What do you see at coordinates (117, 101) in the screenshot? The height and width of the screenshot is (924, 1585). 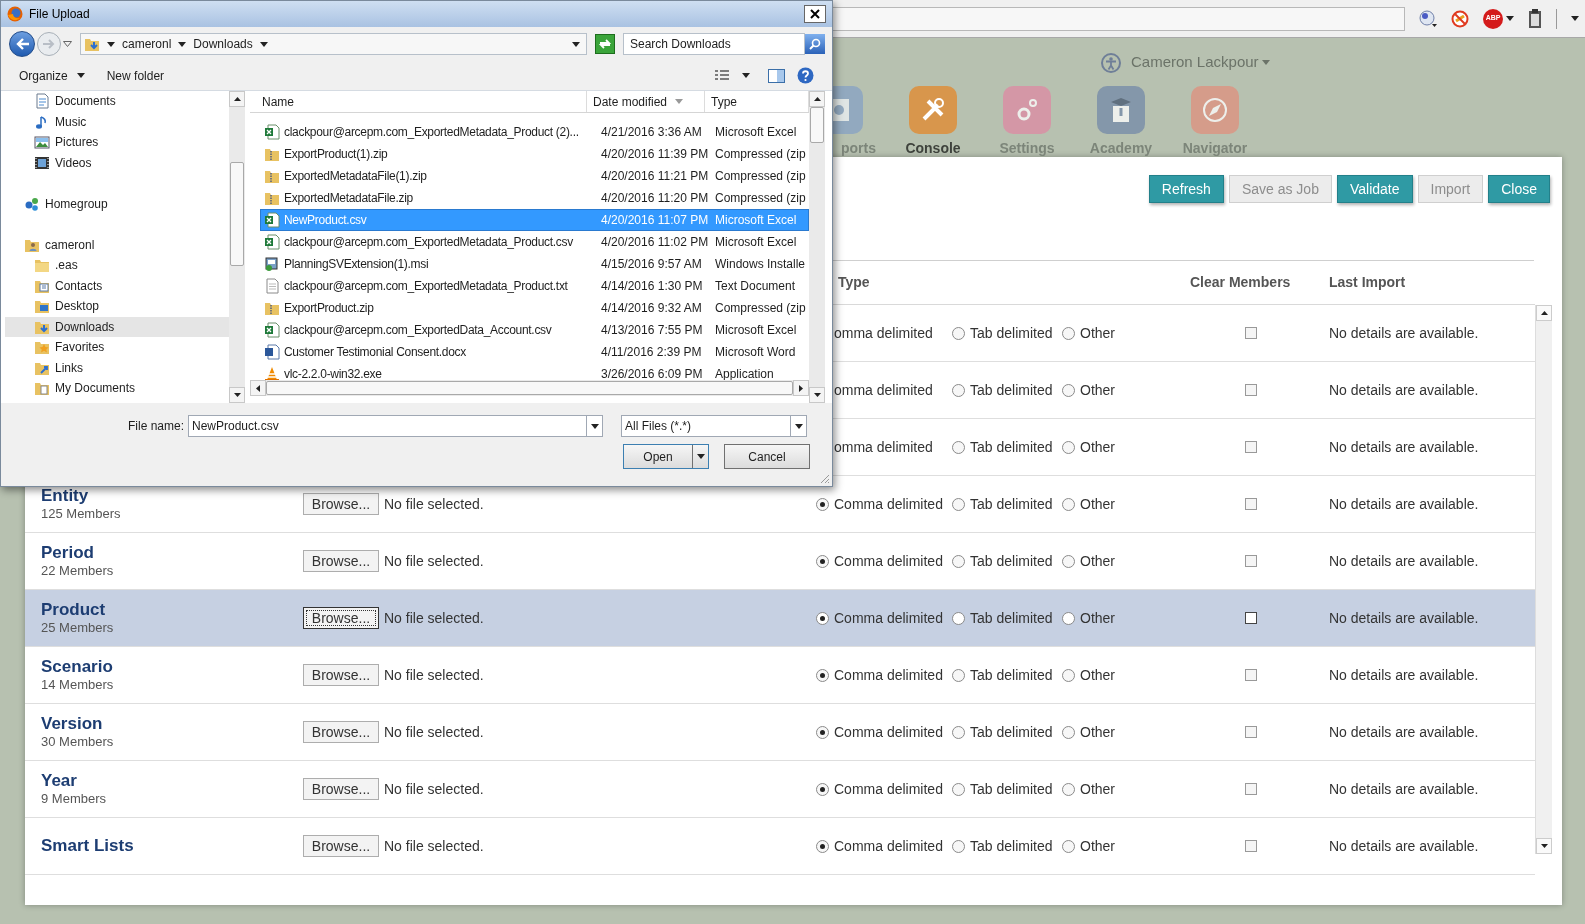 I see `nav-item: Documents` at bounding box center [117, 101].